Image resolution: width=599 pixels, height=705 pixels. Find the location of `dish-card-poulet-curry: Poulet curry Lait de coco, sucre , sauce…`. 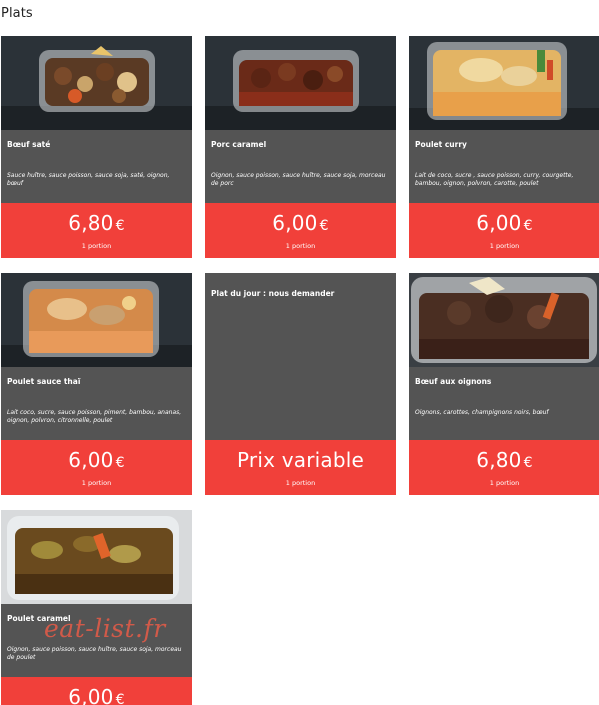

dish-card-poulet-curry: Poulet curry Lait de coco, sucre , sauce… is located at coordinates (504, 147).